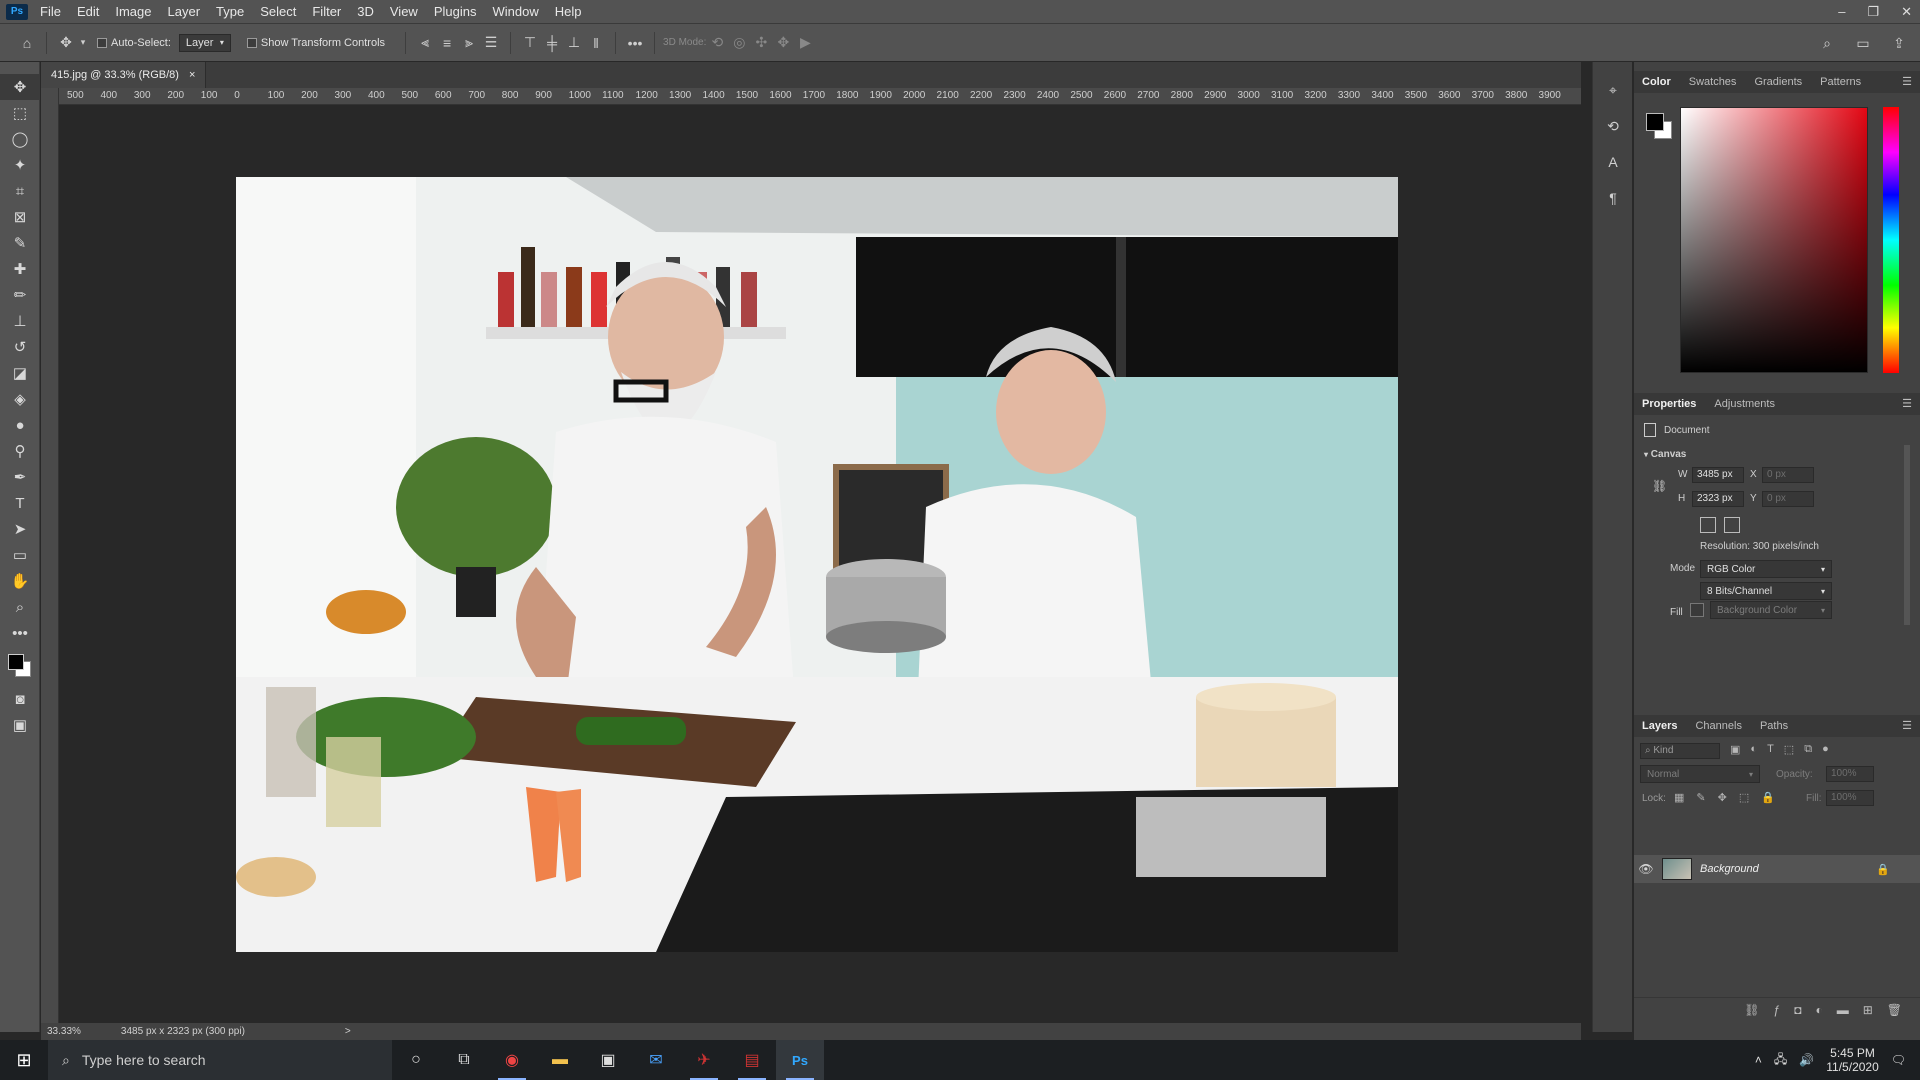 The height and width of the screenshot is (1080, 1920). I want to click on visibility-eye-icon: 👁, so click(1646, 869).